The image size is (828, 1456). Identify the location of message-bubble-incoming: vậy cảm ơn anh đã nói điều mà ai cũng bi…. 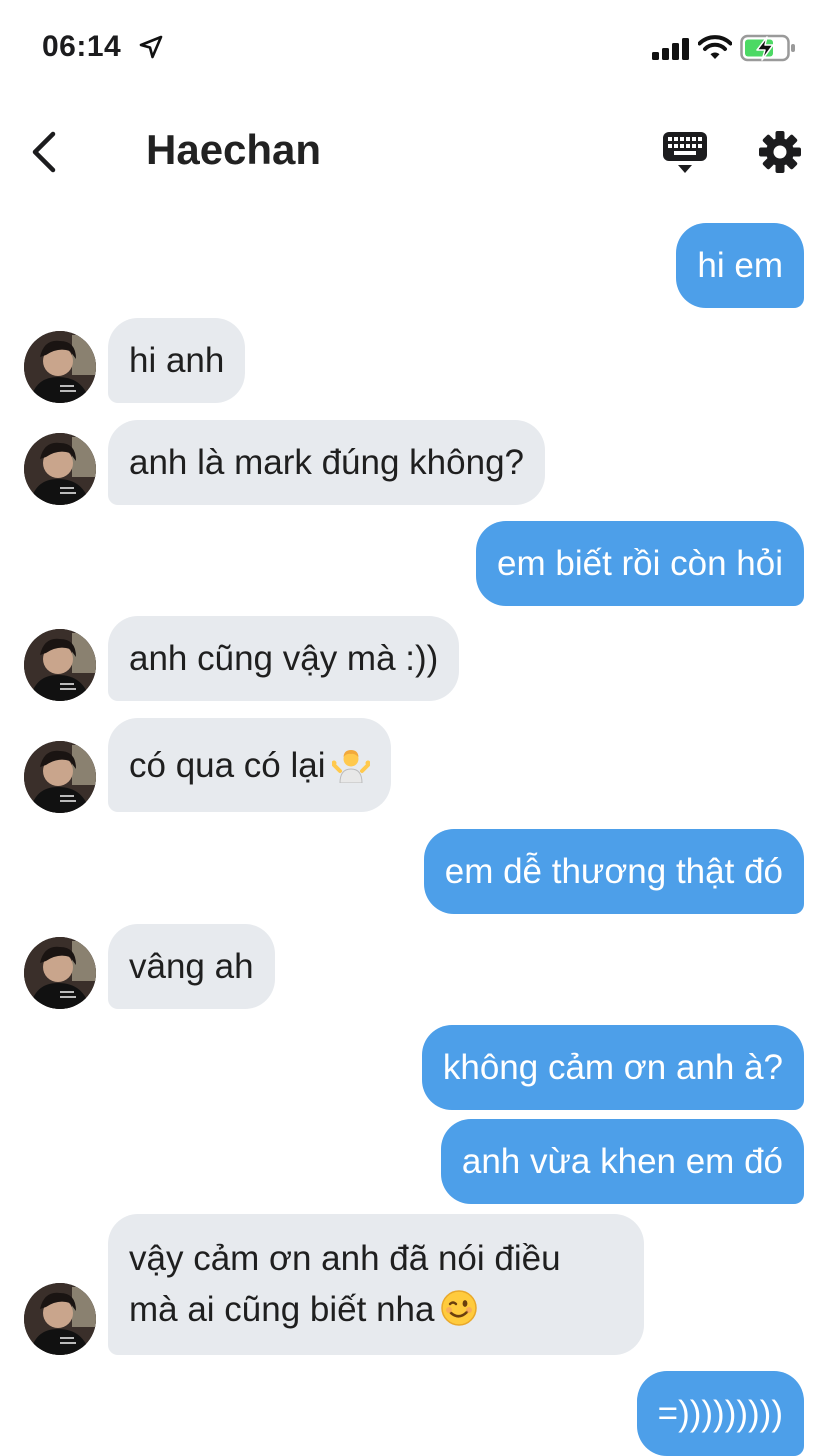
(376, 1284).